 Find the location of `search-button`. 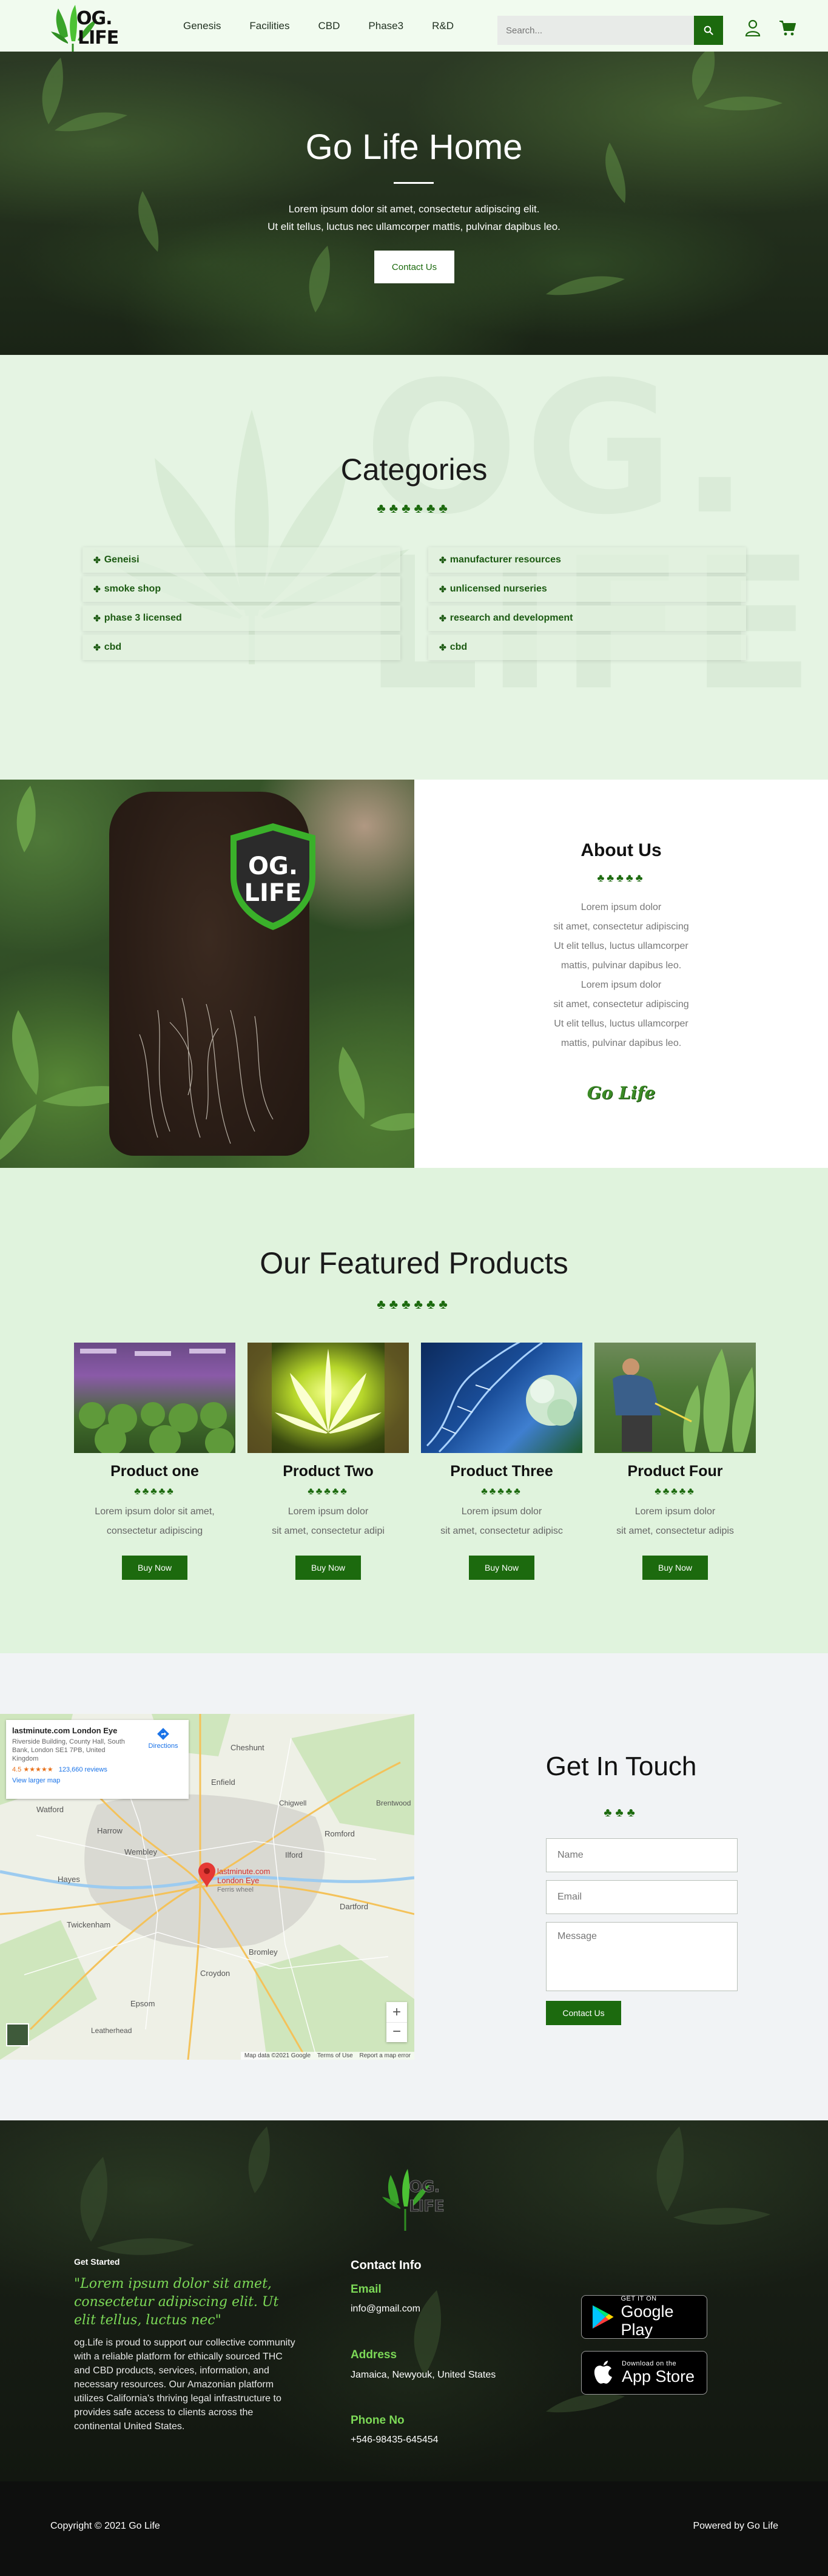

search-button is located at coordinates (708, 31).